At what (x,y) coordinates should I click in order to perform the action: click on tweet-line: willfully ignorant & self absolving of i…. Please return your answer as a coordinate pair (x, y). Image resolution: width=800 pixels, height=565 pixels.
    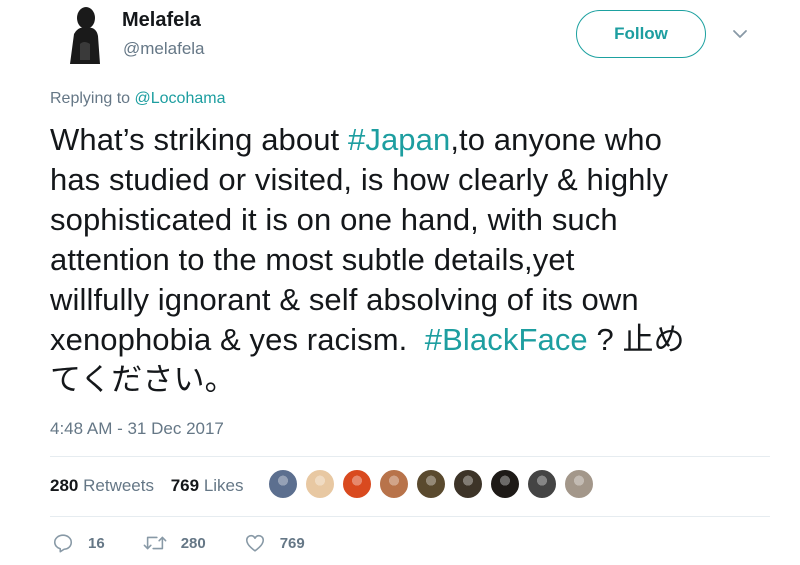
    Looking at the image, I should click on (344, 299).